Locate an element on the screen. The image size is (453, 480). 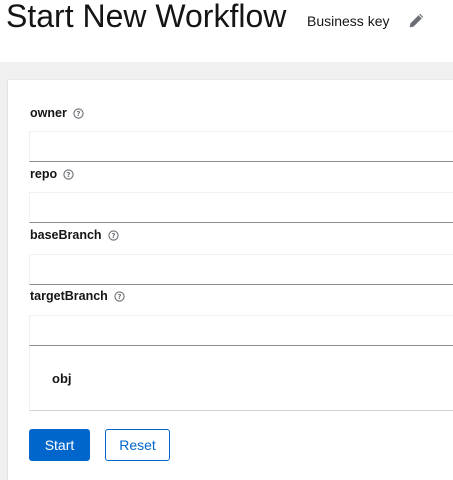
field-label-target-branch: targetBranch ? is located at coordinates (77, 296).